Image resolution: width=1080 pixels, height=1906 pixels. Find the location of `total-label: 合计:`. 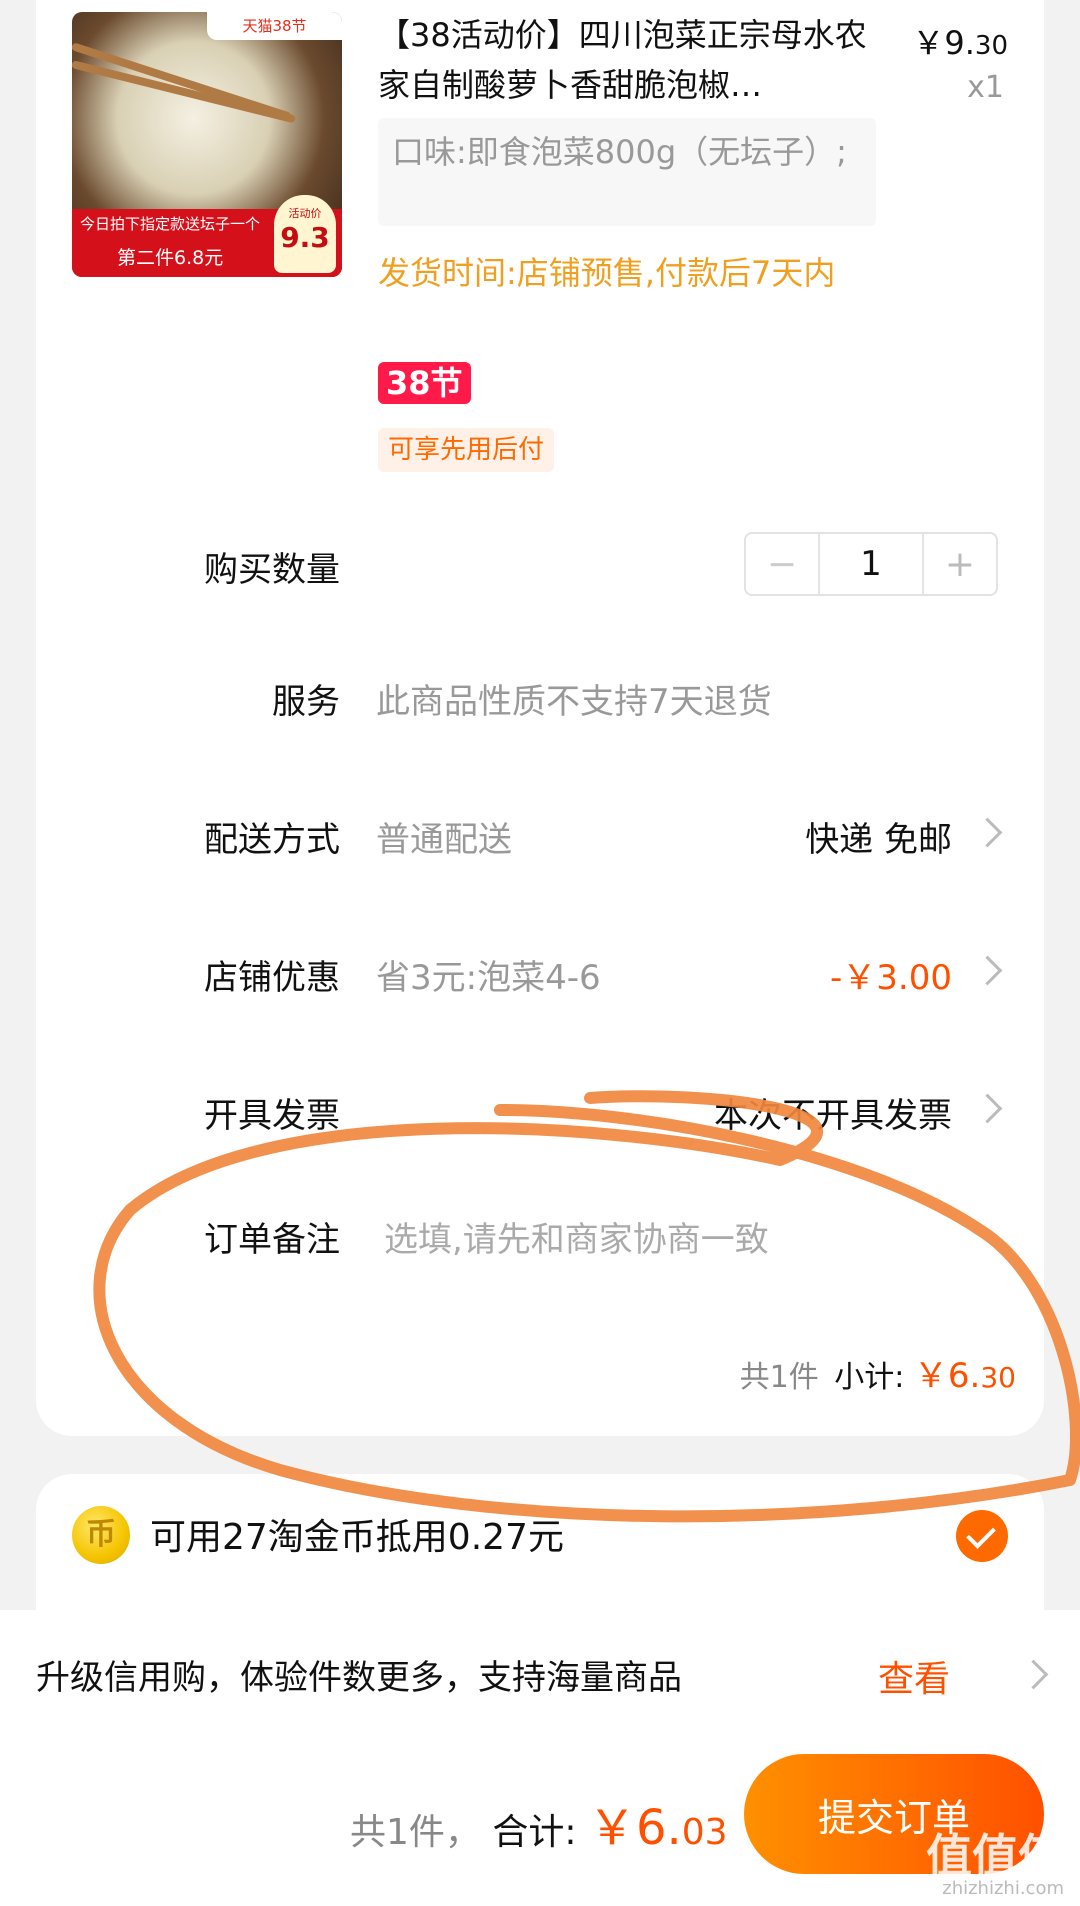

total-label: 合计: is located at coordinates (534, 1832).